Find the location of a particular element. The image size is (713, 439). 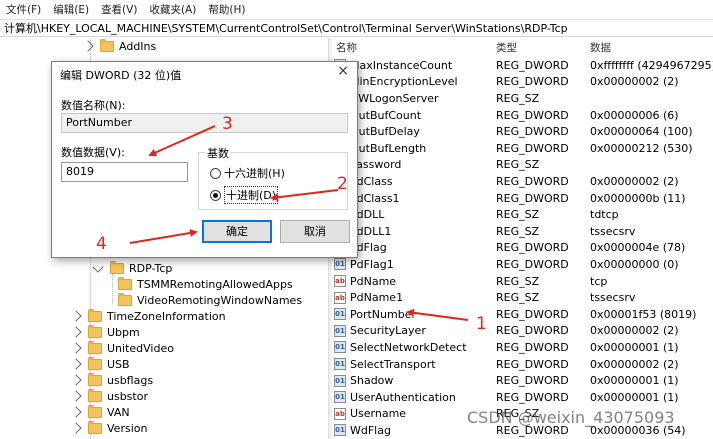

column-header-name: 名称 is located at coordinates (346, 47).